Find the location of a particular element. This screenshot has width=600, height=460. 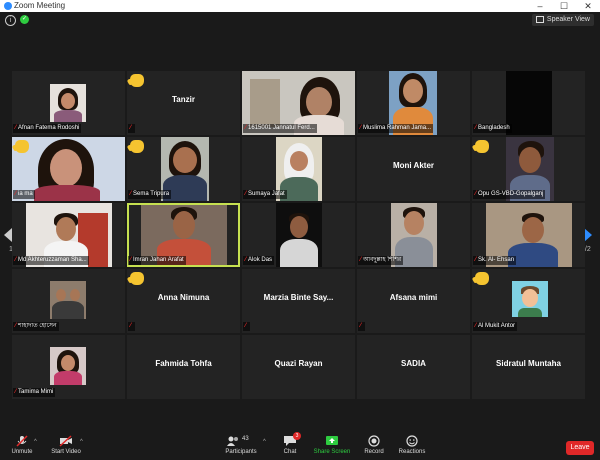

encryption-shield-icon: ✓ is located at coordinates (24, 19).